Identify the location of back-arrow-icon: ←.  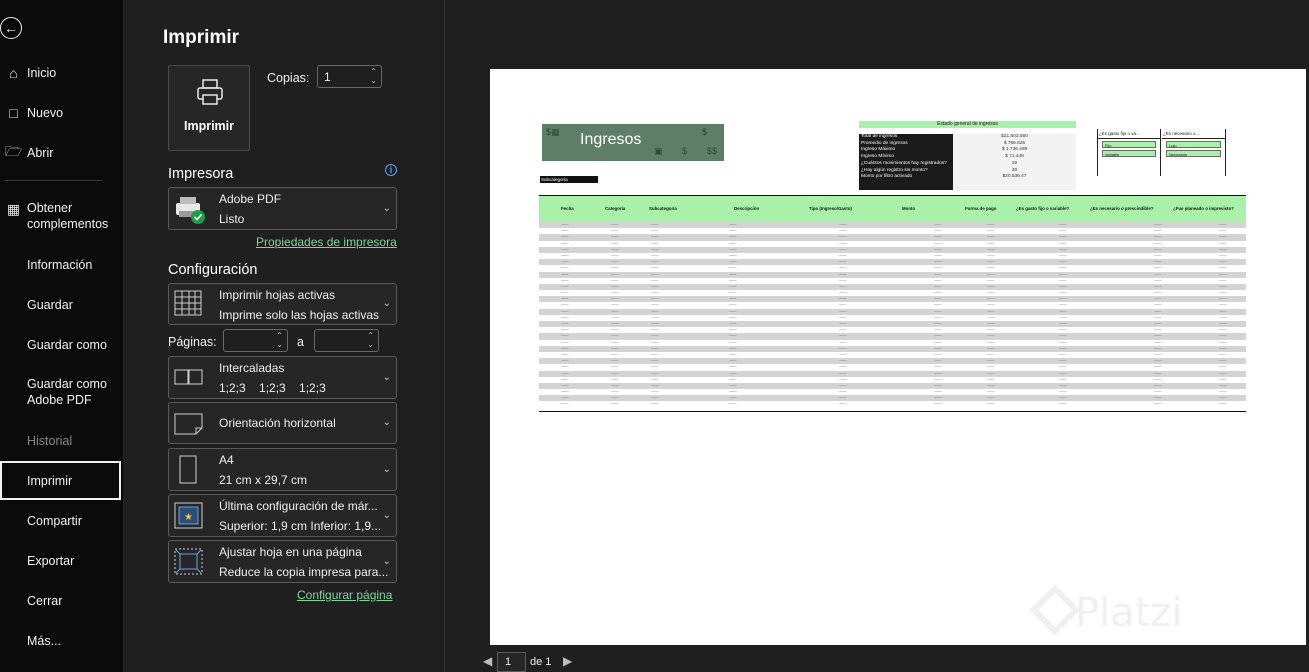
(11, 28).